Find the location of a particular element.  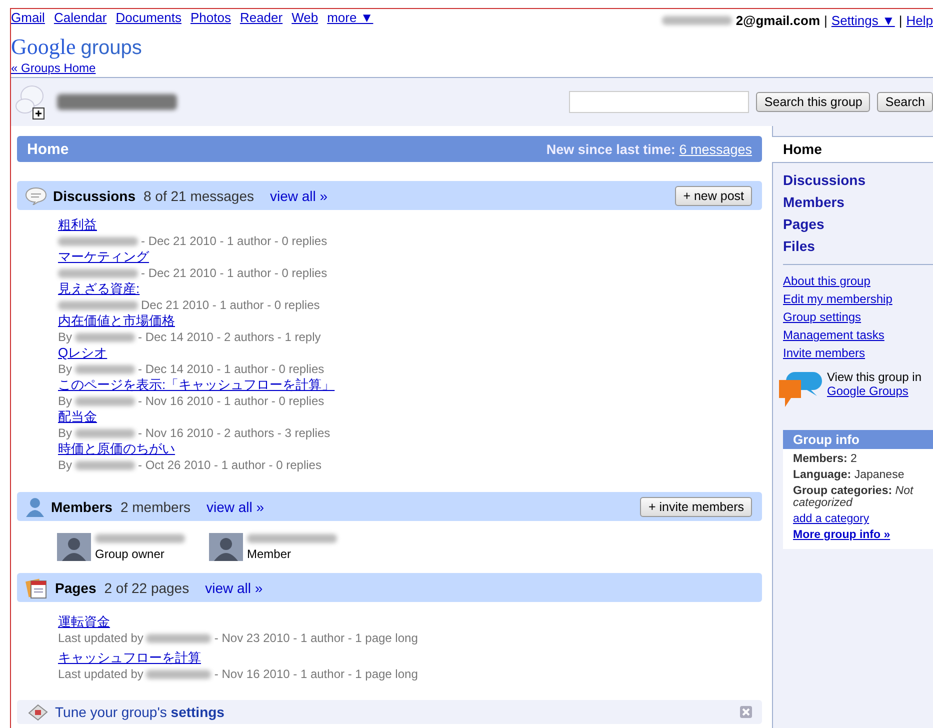

sidebar-tab: Members is located at coordinates (853, 202).